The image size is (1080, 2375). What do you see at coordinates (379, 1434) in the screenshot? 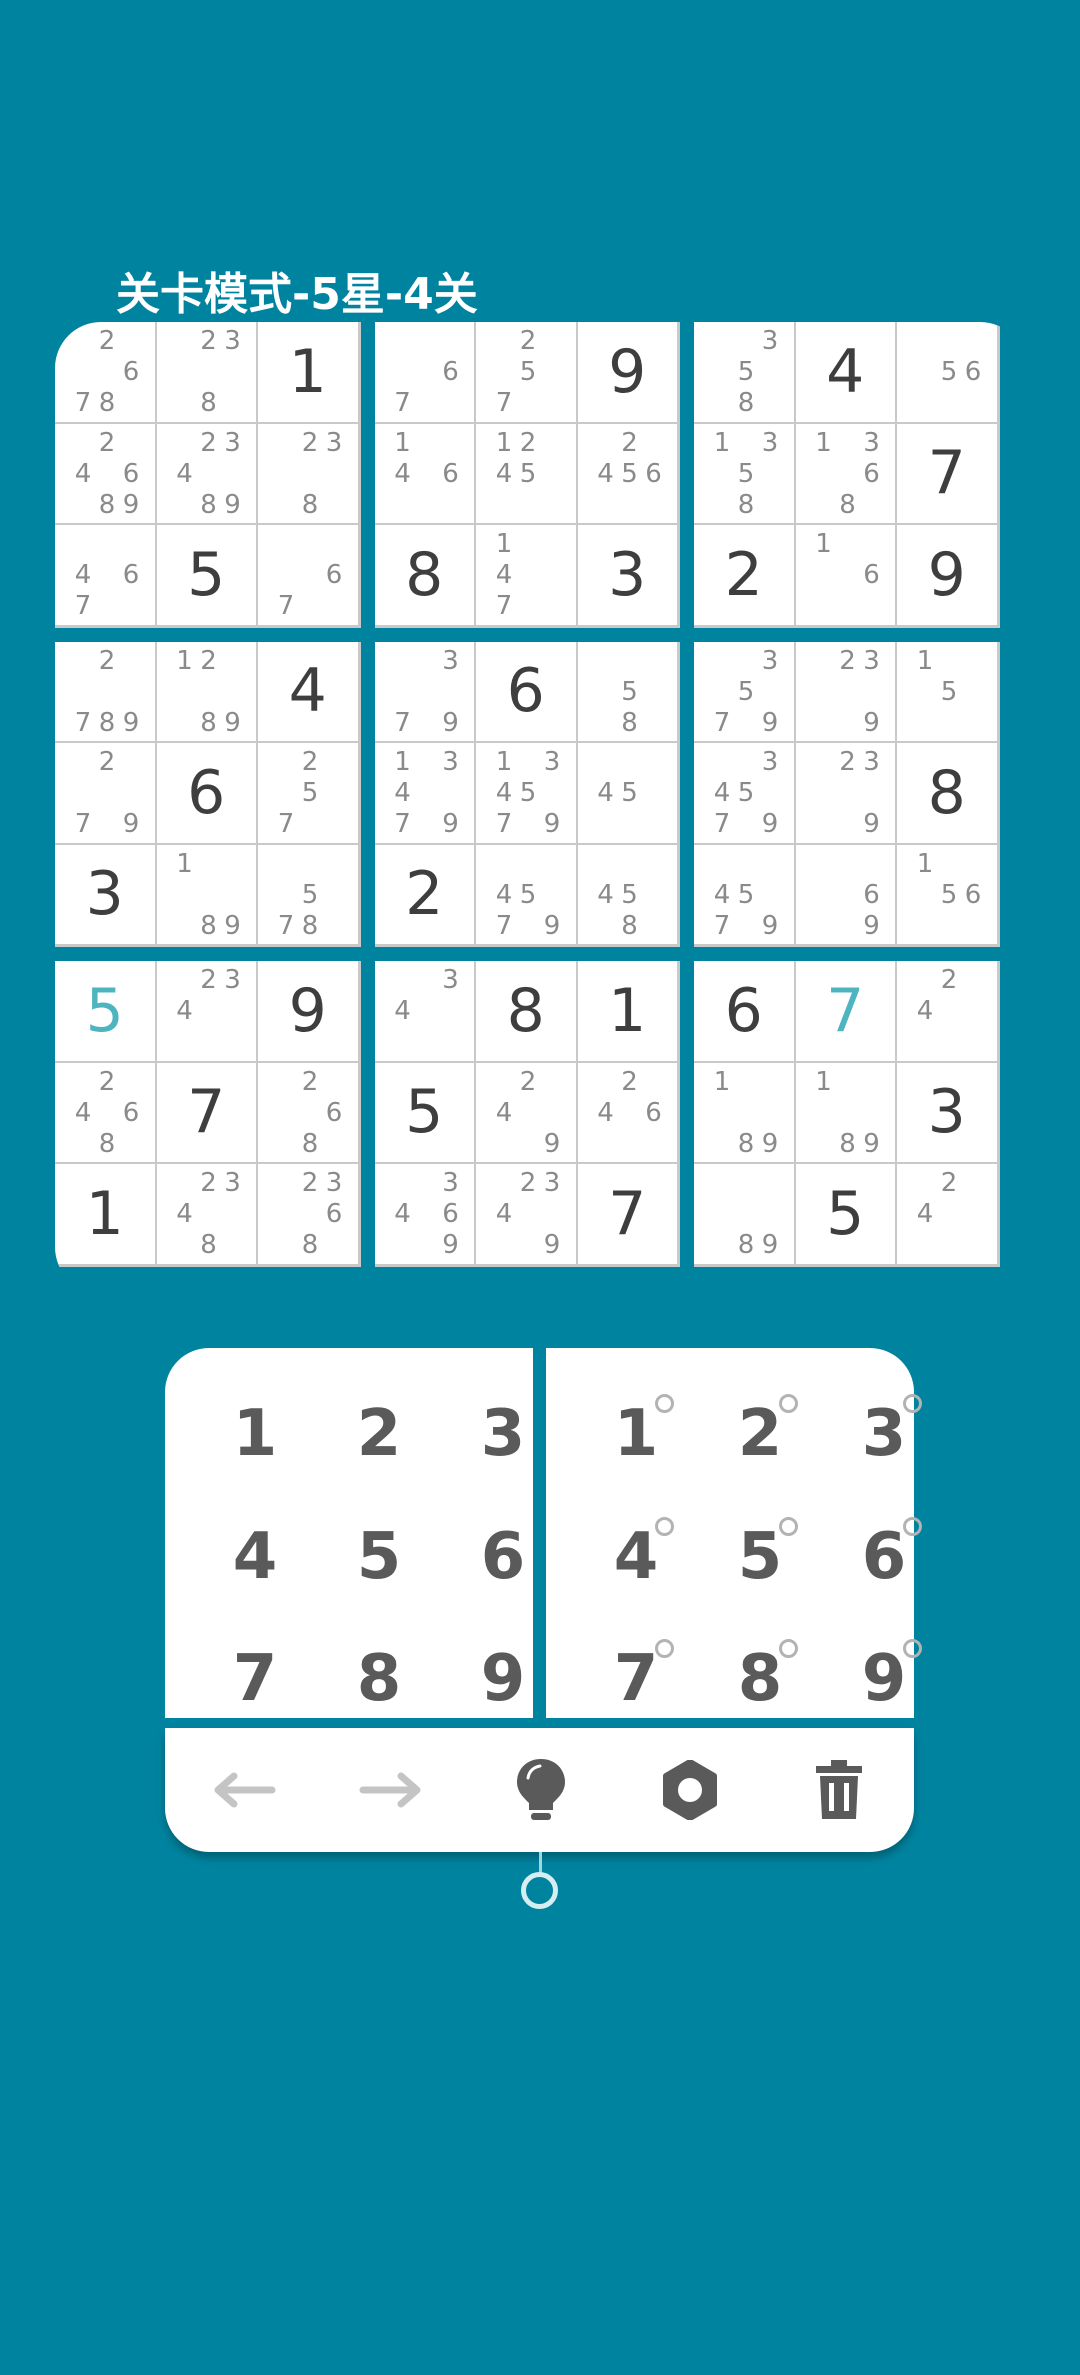
I see `number-key-2: 2` at bounding box center [379, 1434].